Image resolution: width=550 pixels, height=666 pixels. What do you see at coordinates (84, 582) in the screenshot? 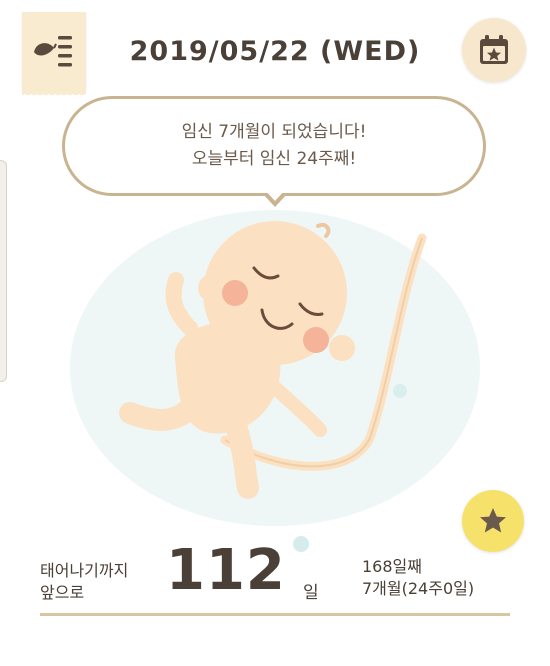
I see `countdown-label: 태어나기까지 앞으로` at bounding box center [84, 582].